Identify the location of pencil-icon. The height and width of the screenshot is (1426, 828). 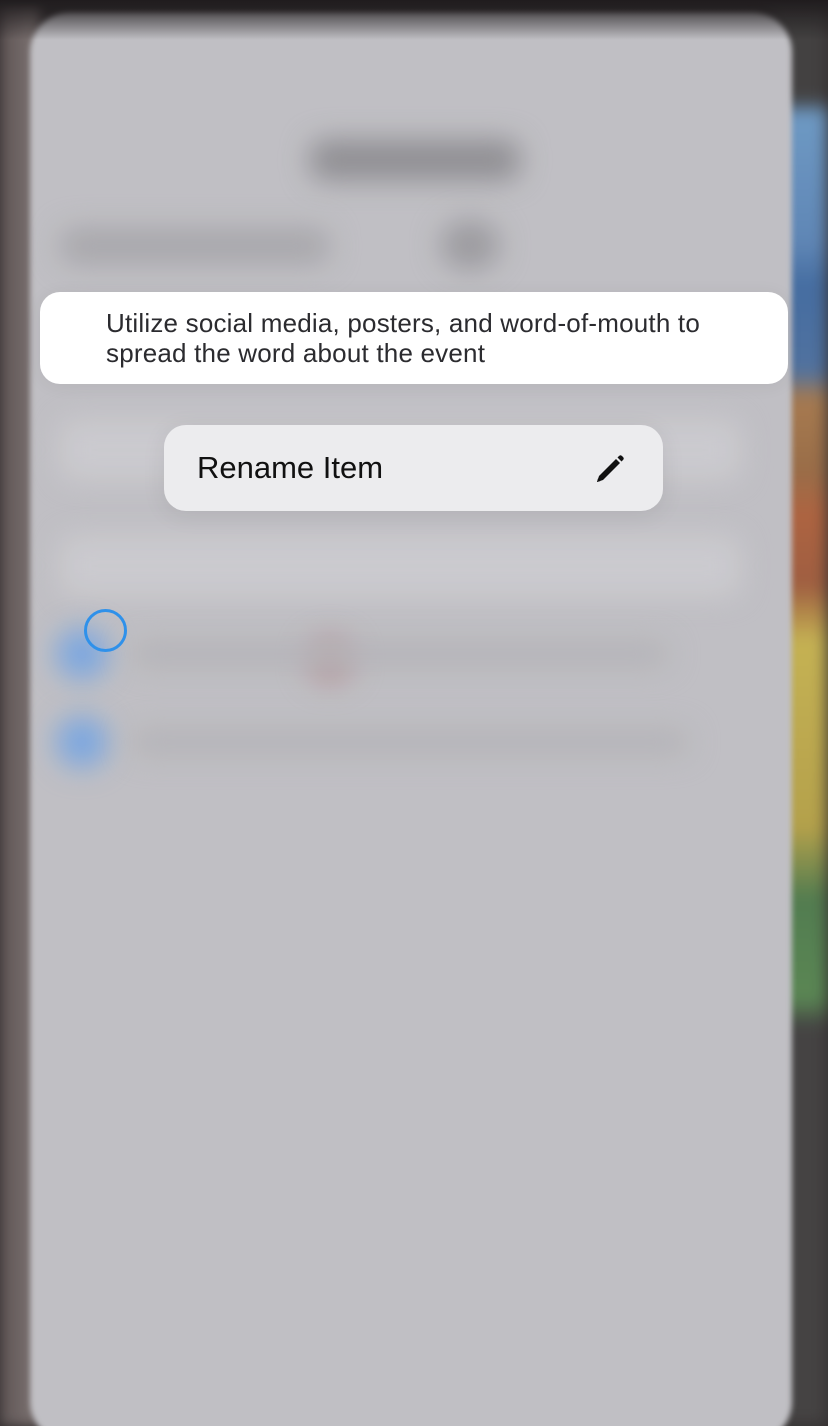
(610, 468).